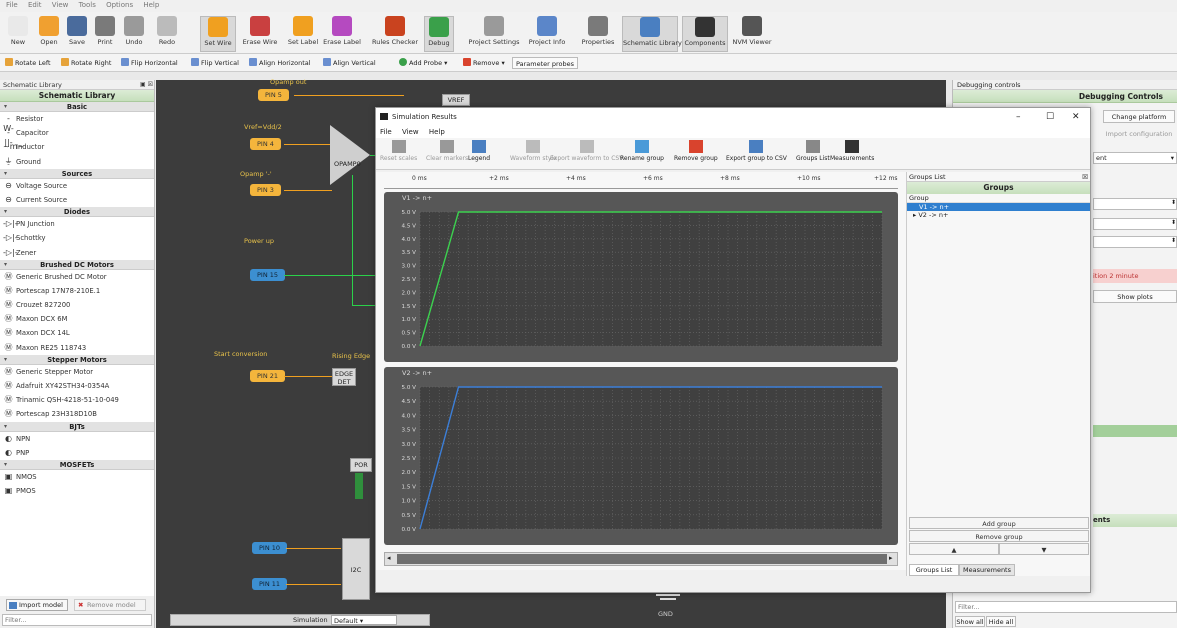  I want to click on library-category: Diodes, so click(77, 212).